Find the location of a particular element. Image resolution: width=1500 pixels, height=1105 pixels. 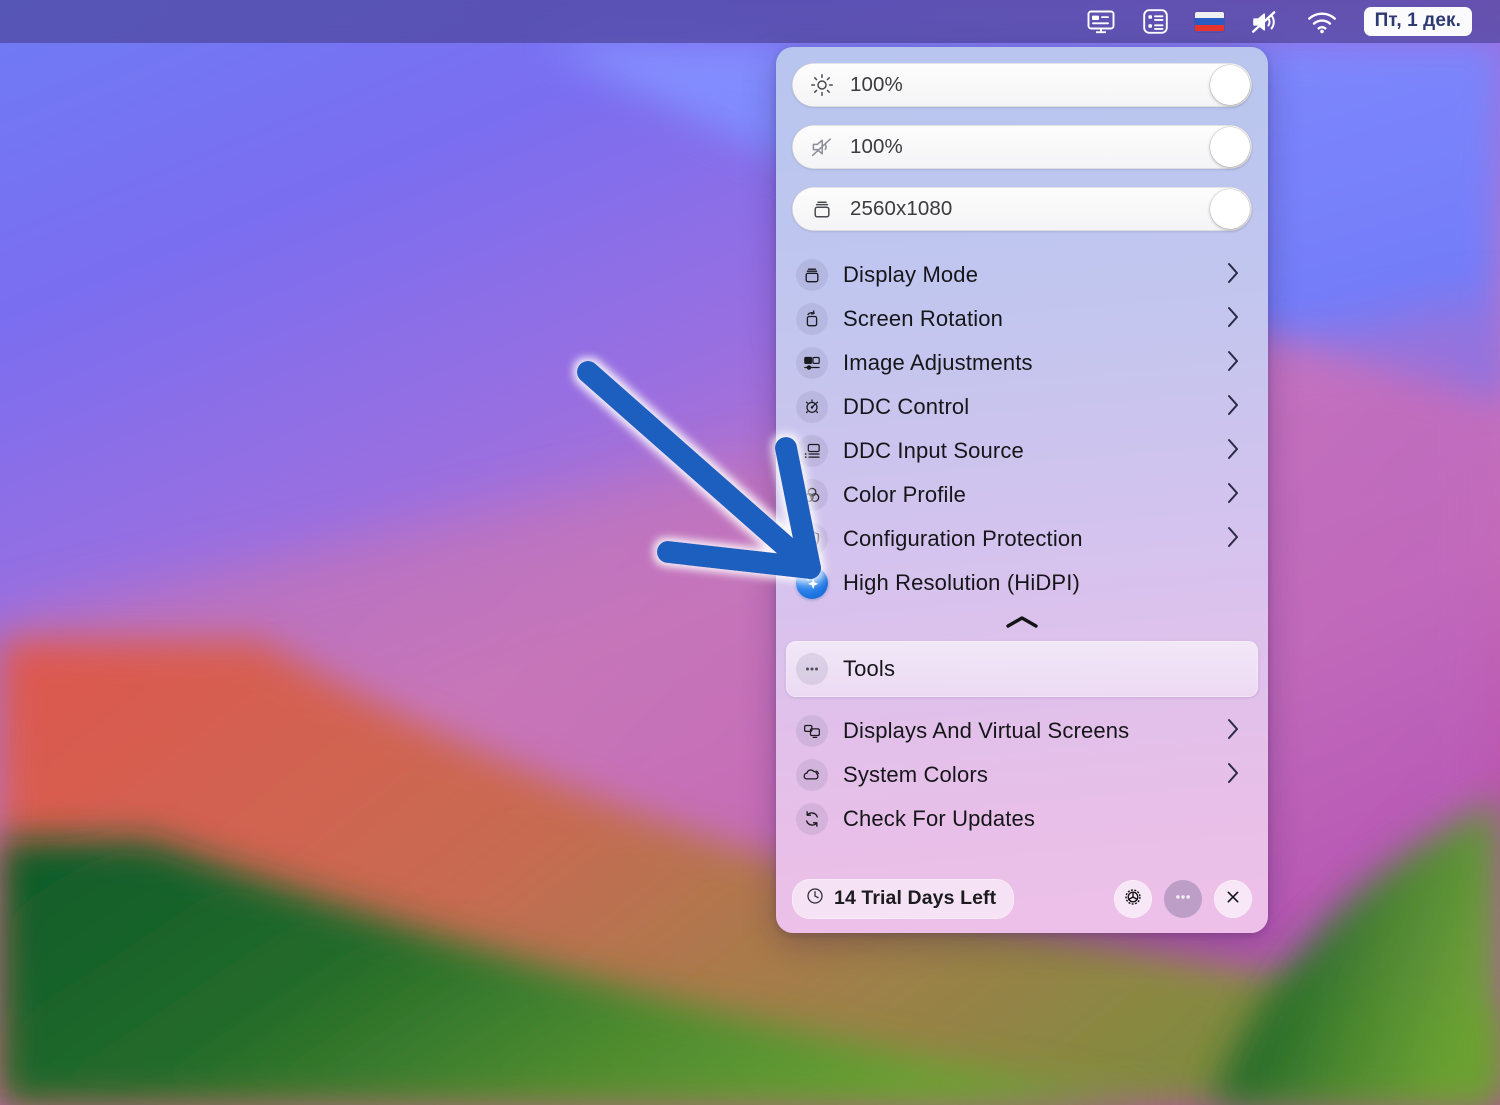

brightness-value: 100% is located at coordinates (876, 84).